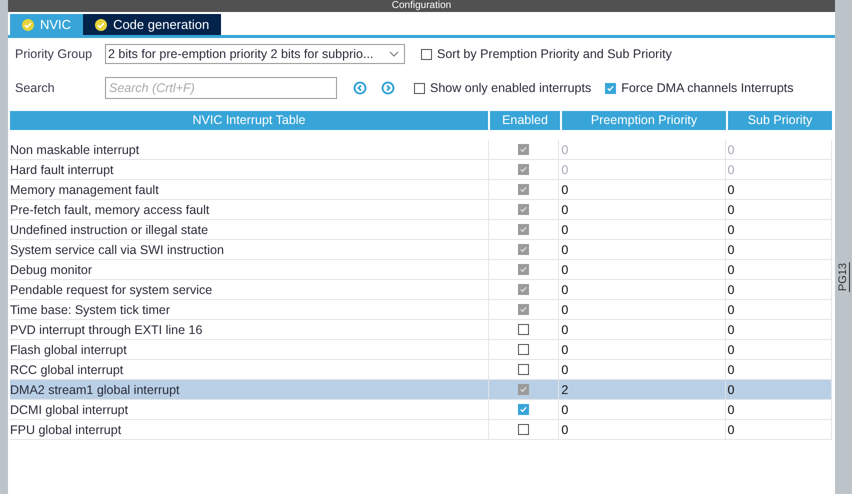 This screenshot has height=494, width=852. What do you see at coordinates (69, 409) in the screenshot?
I see `interrupt-name: DCMI global interrupt` at bounding box center [69, 409].